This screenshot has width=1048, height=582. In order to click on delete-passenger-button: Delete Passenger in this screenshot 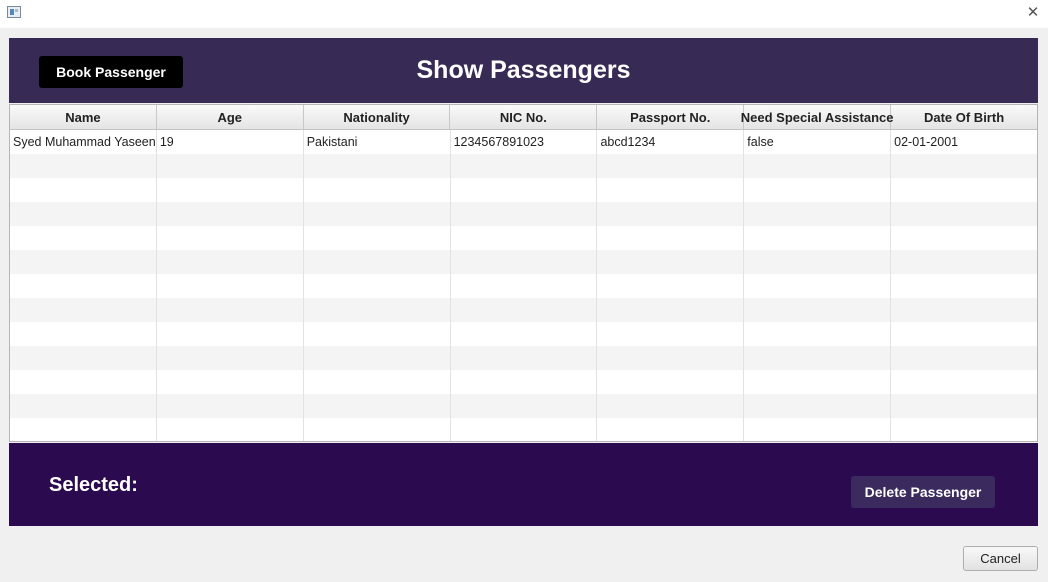, I will do `click(923, 492)`.